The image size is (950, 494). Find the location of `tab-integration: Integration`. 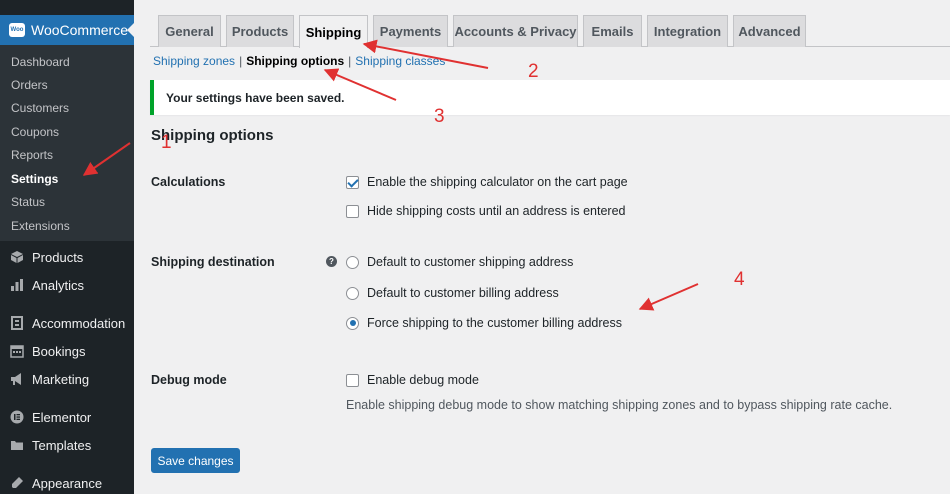

tab-integration: Integration is located at coordinates (687, 31).